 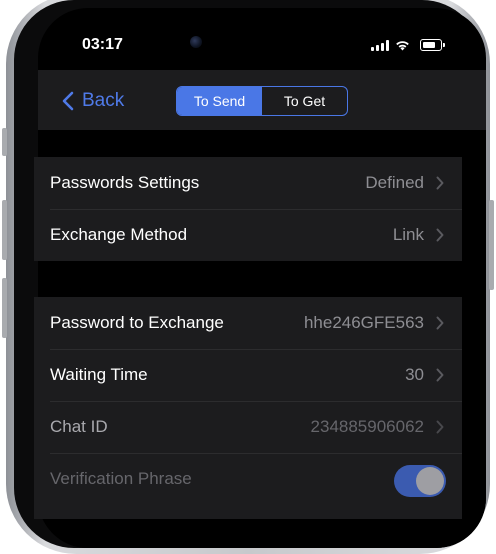 I want to click on cellular-signal-icon, so click(x=380, y=45).